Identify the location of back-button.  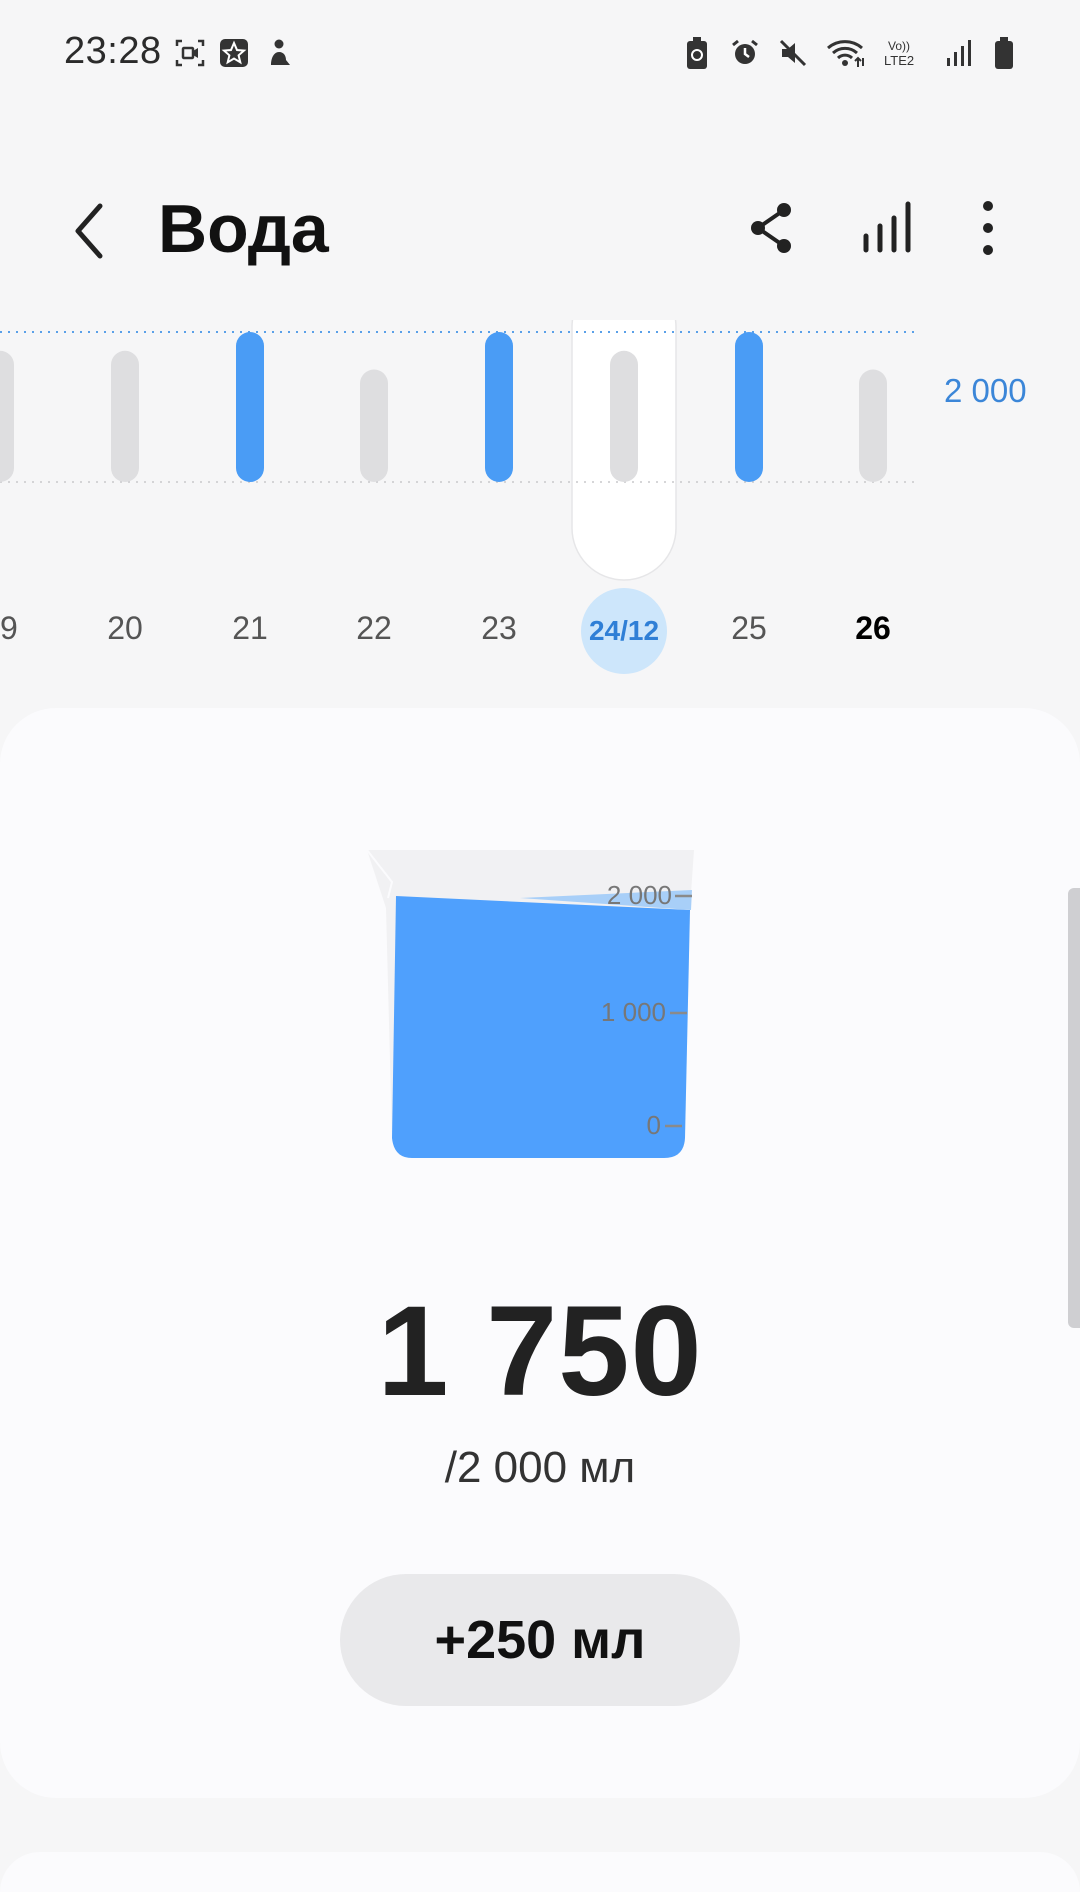
(92, 231).